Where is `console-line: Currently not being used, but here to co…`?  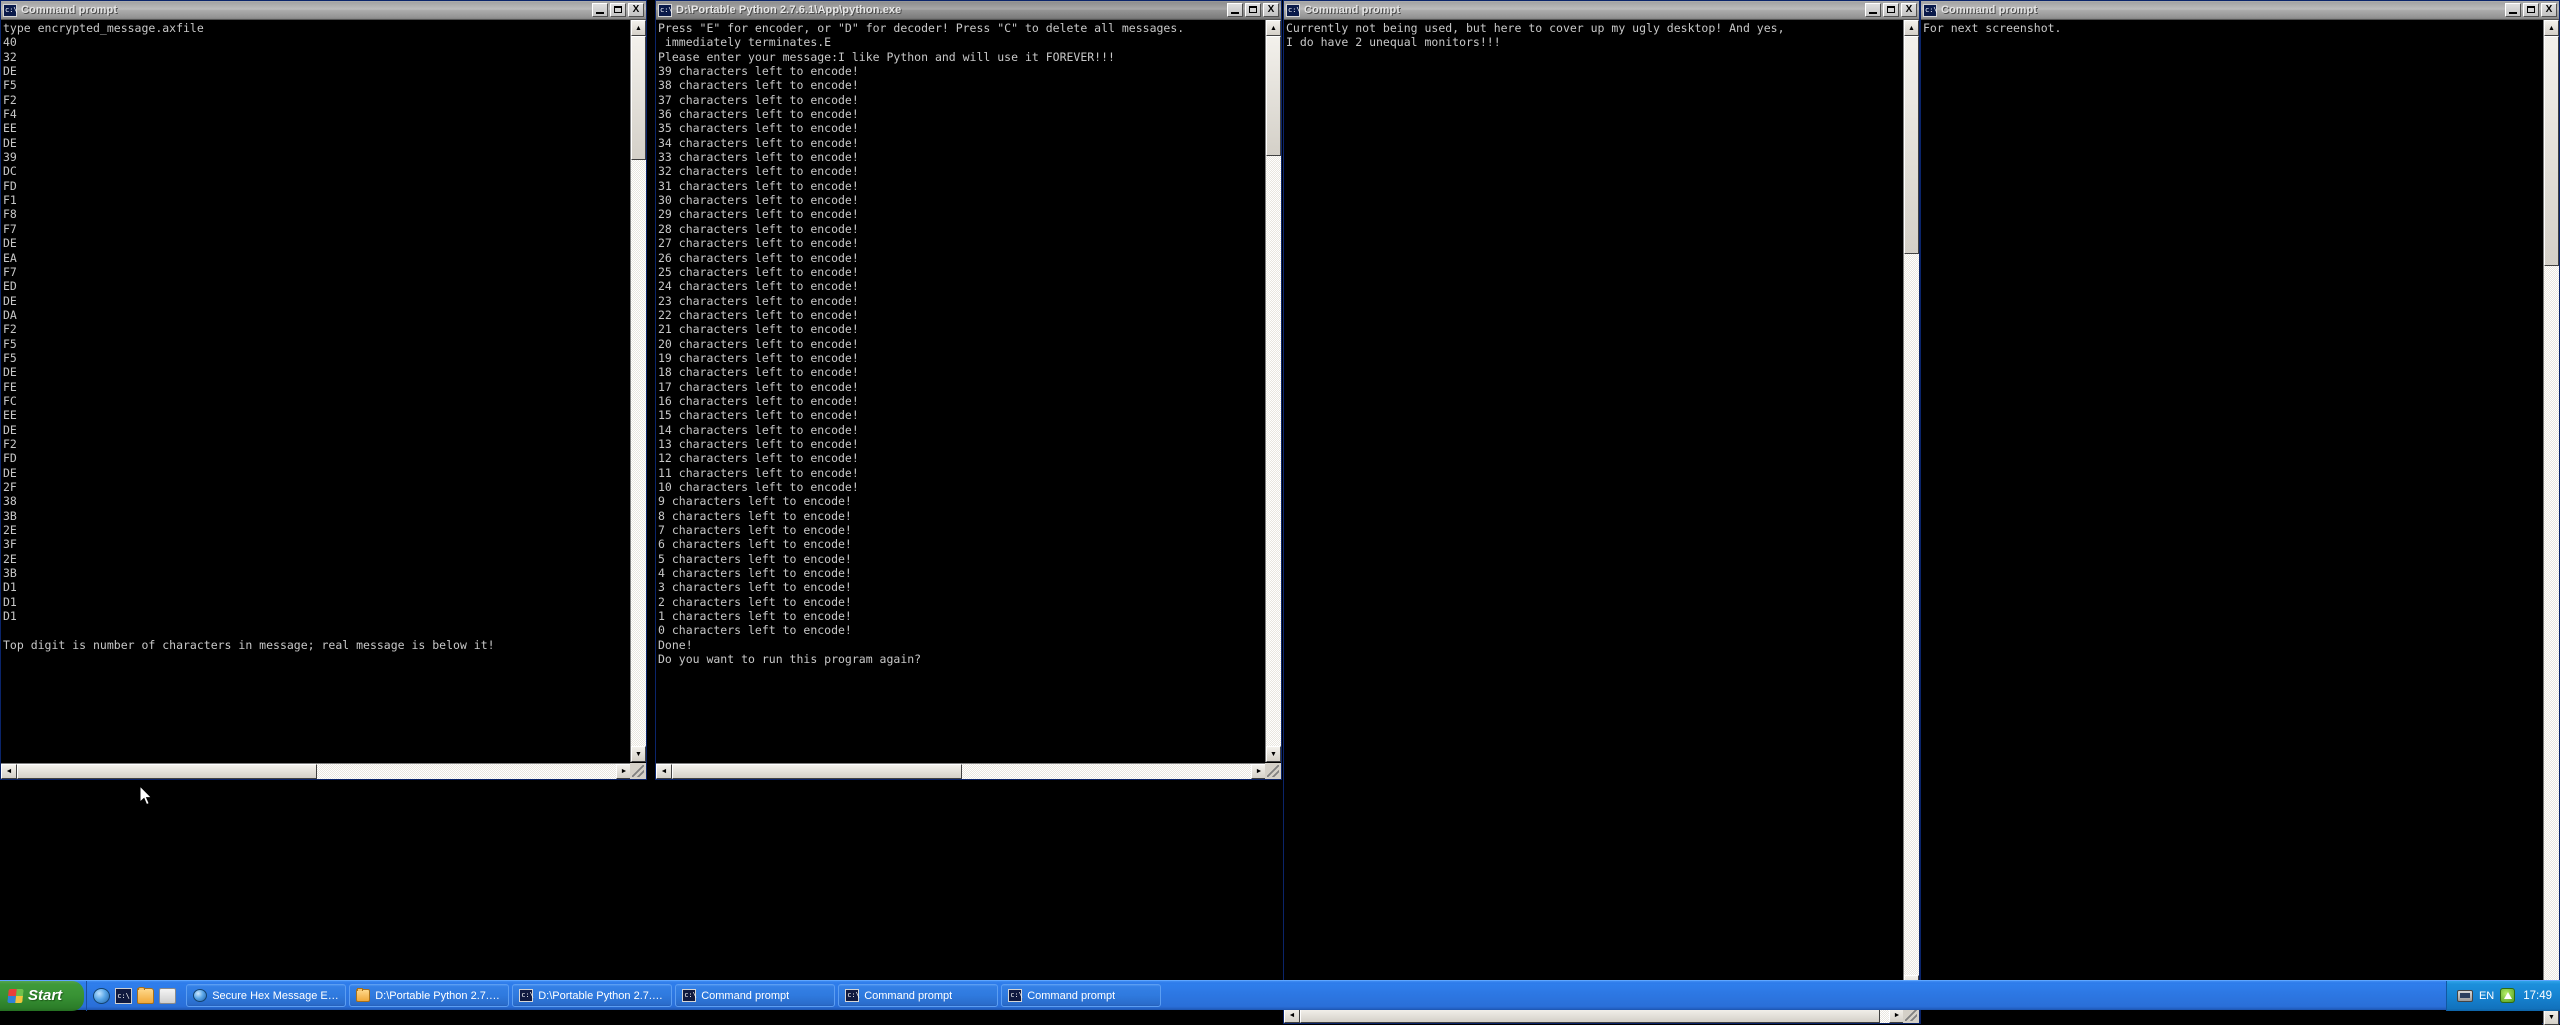 console-line: Currently not being used, but here to co… is located at coordinates (1535, 28).